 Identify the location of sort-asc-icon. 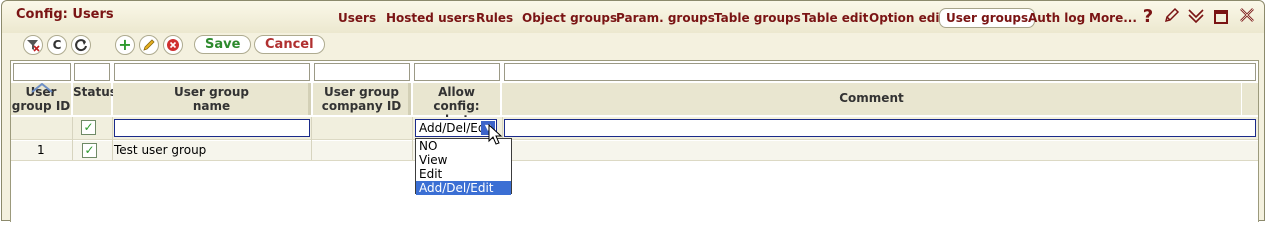
(42, 88).